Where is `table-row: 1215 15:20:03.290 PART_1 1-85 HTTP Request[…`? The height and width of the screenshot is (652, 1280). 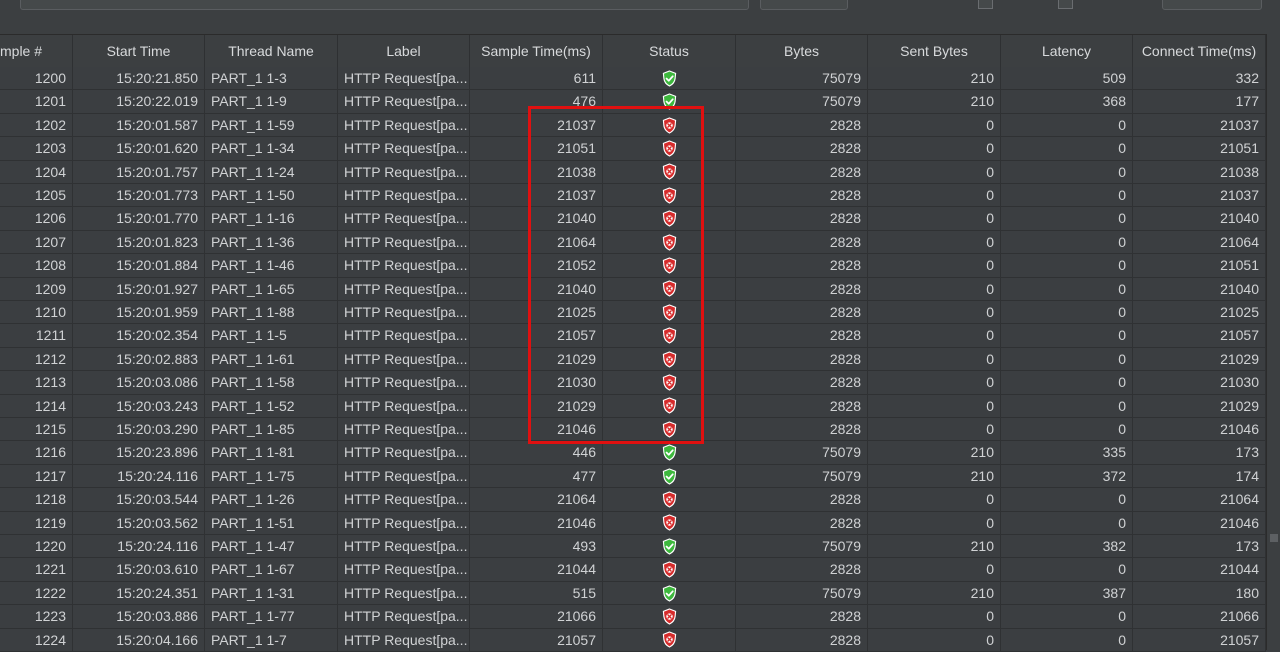
table-row: 1215 15:20:03.290 PART_1 1-85 HTTP Request[… is located at coordinates (633, 430).